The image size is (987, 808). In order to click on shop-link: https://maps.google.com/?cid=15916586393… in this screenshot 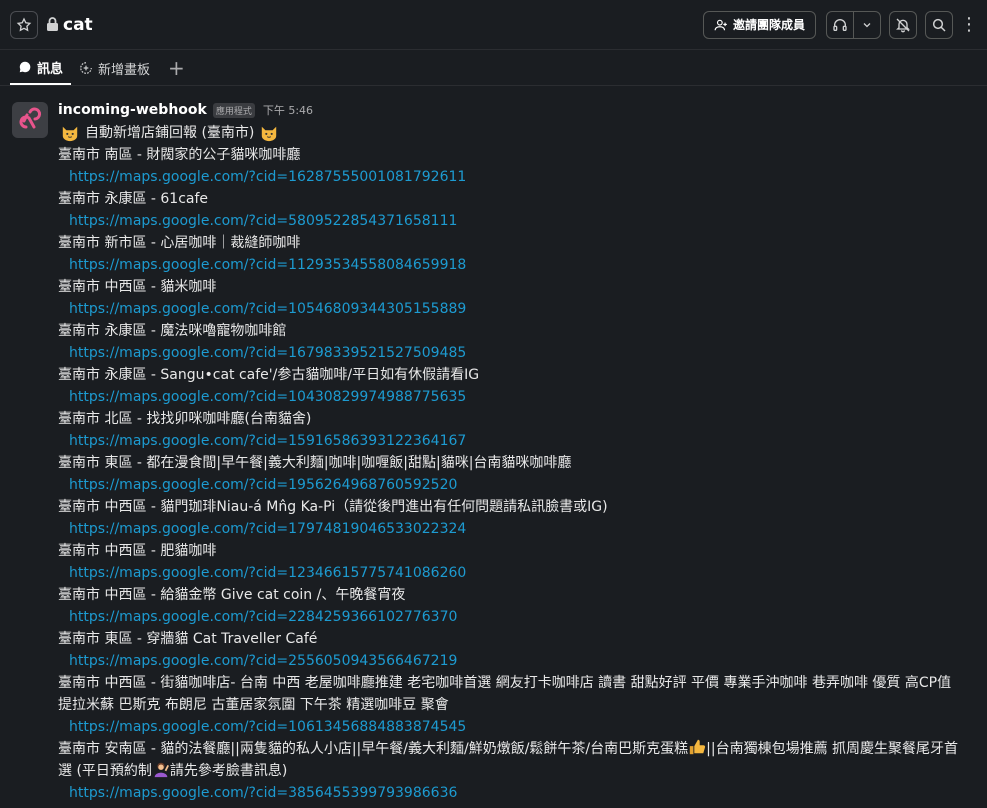, I will do `click(516, 441)`.